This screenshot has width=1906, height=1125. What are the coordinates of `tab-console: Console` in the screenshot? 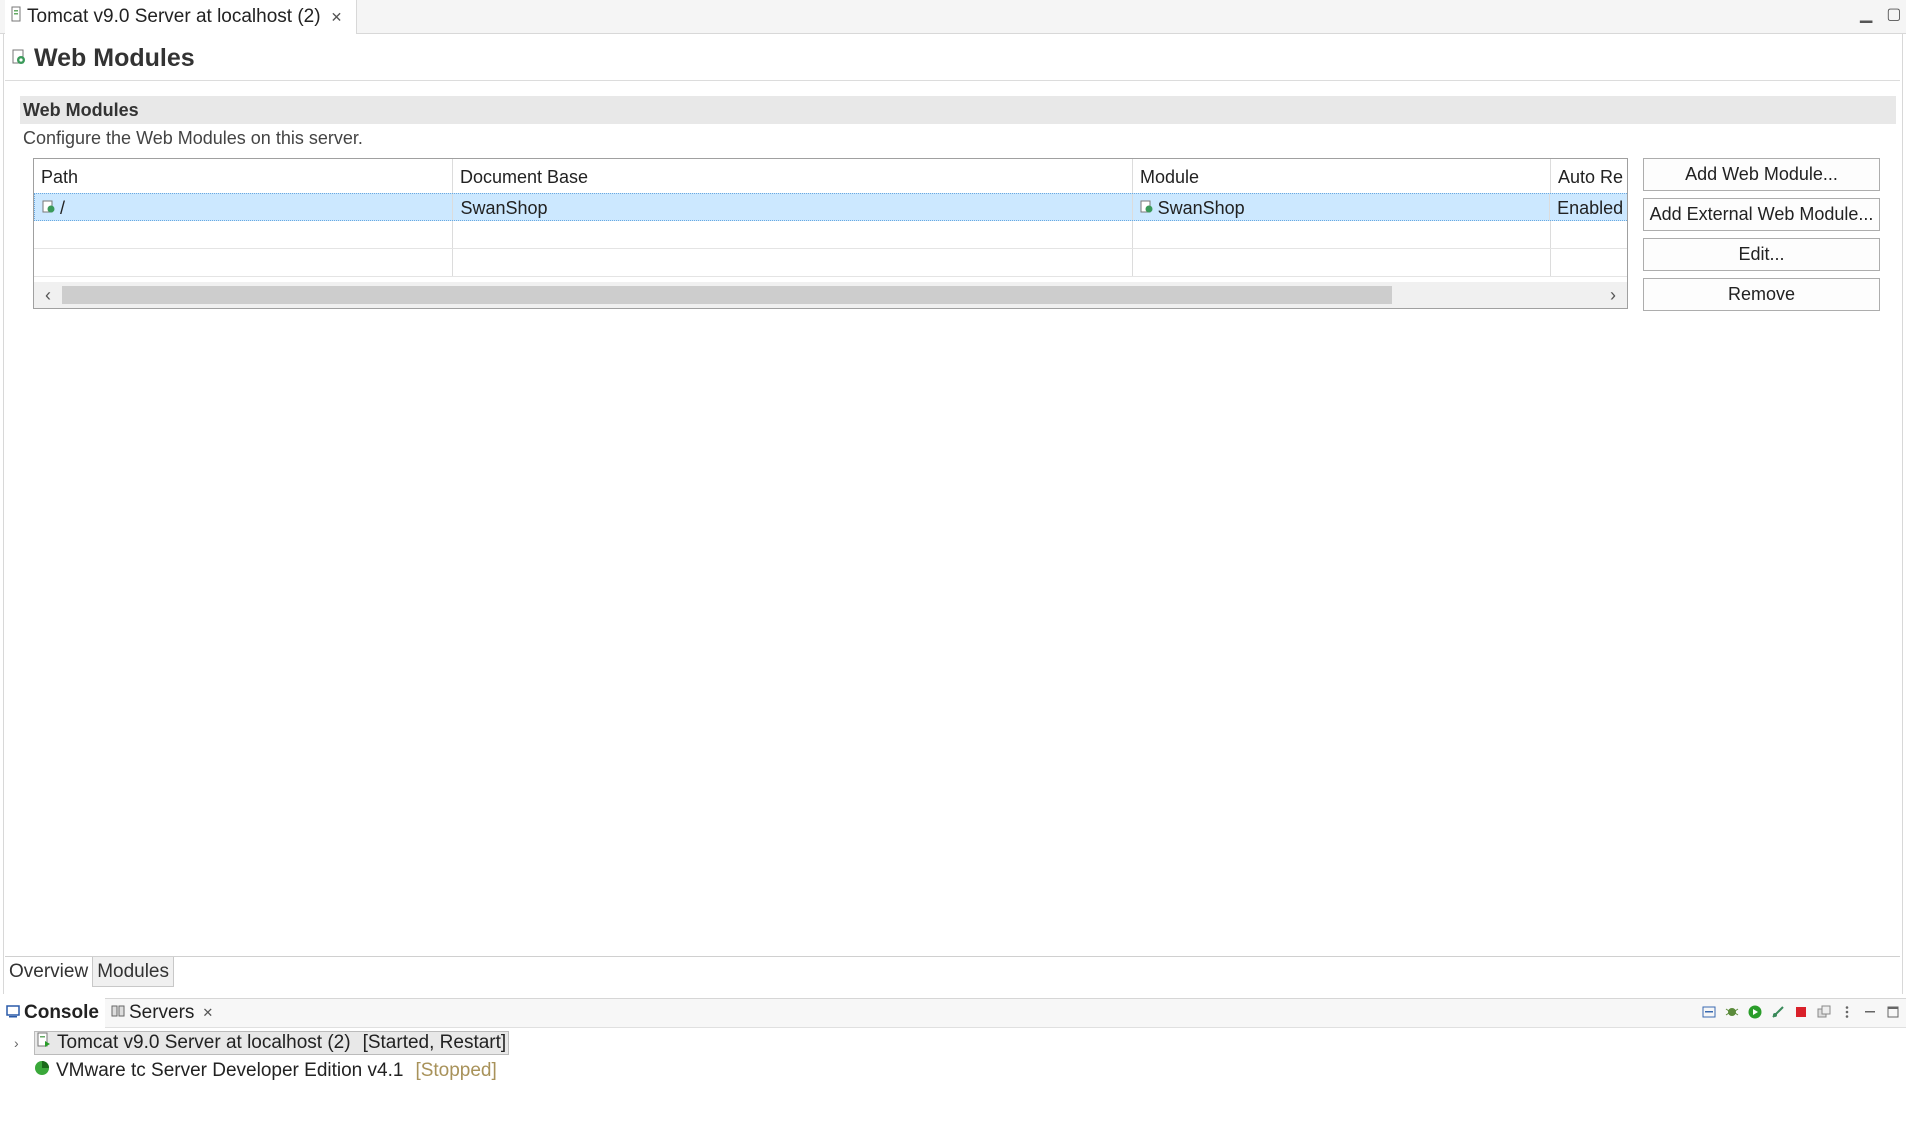 It's located at (52, 1013).